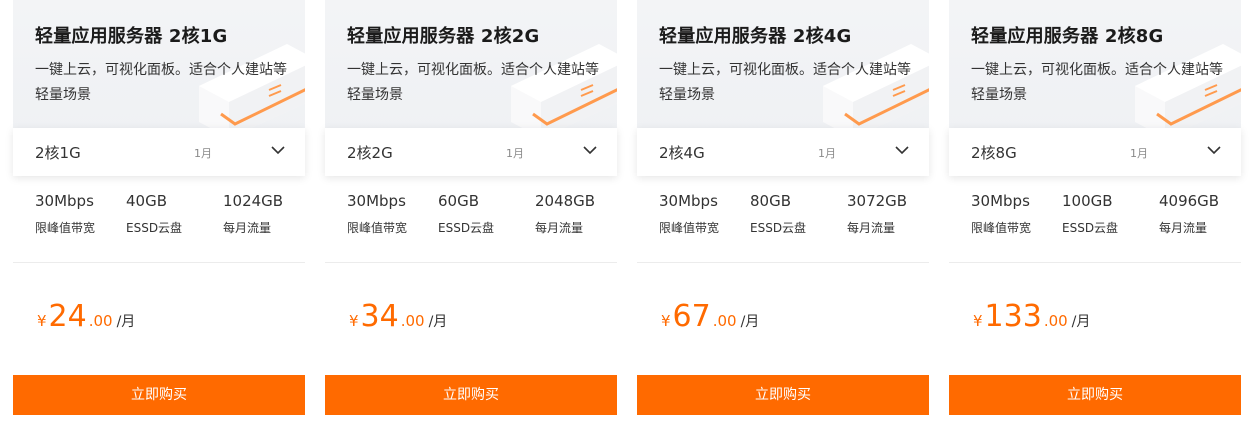 The image size is (1249, 430). What do you see at coordinates (1189, 201) in the screenshot?
I see `spec-value: 4096GB` at bounding box center [1189, 201].